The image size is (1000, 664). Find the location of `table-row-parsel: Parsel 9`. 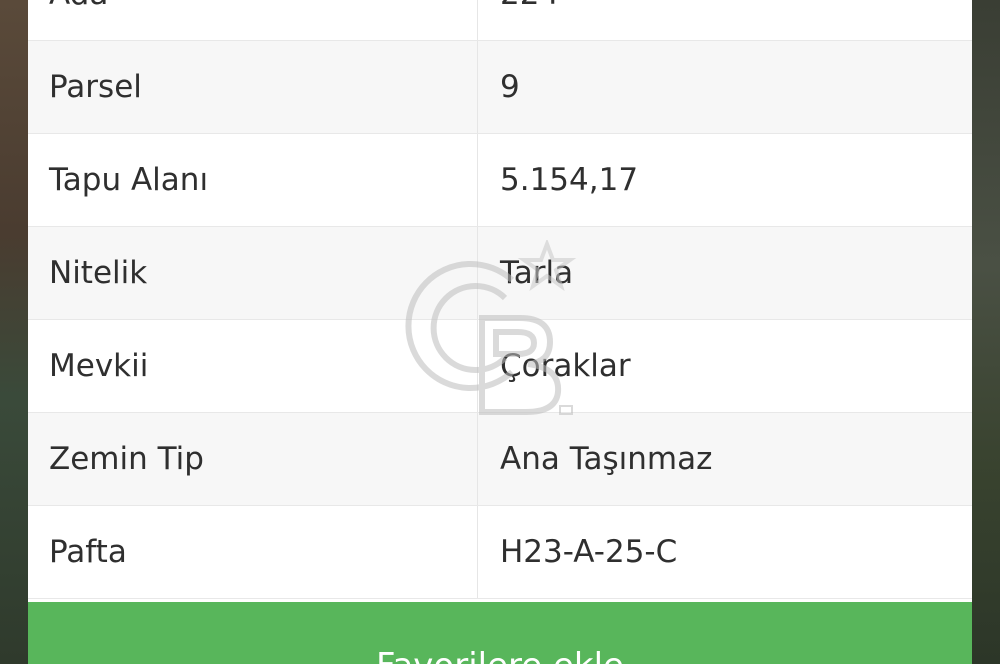

table-row-parsel: Parsel 9 is located at coordinates (500, 87).